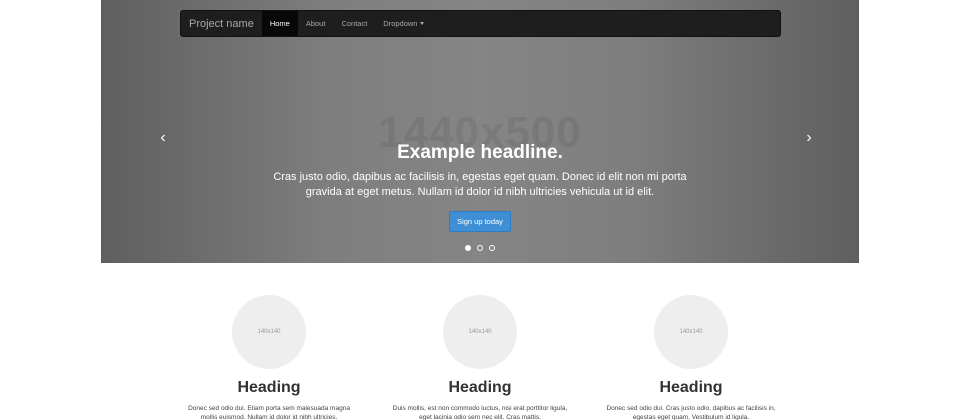  I want to click on nav-item-dropdown: Dropdown, so click(403, 23).